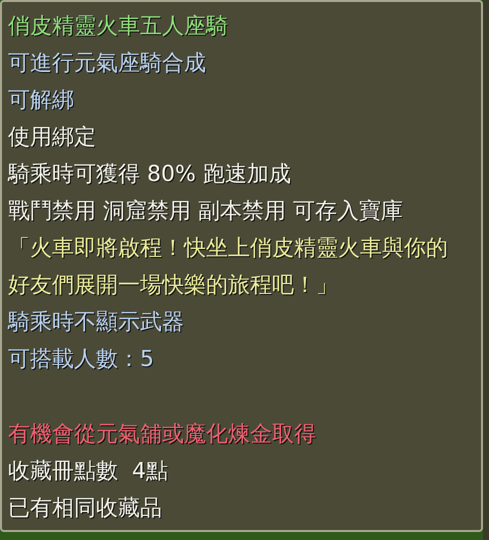 The width and height of the screenshot is (489, 540). I want to click on item-source: 有機會從元氣舖或魔化煉金取得, so click(162, 435).